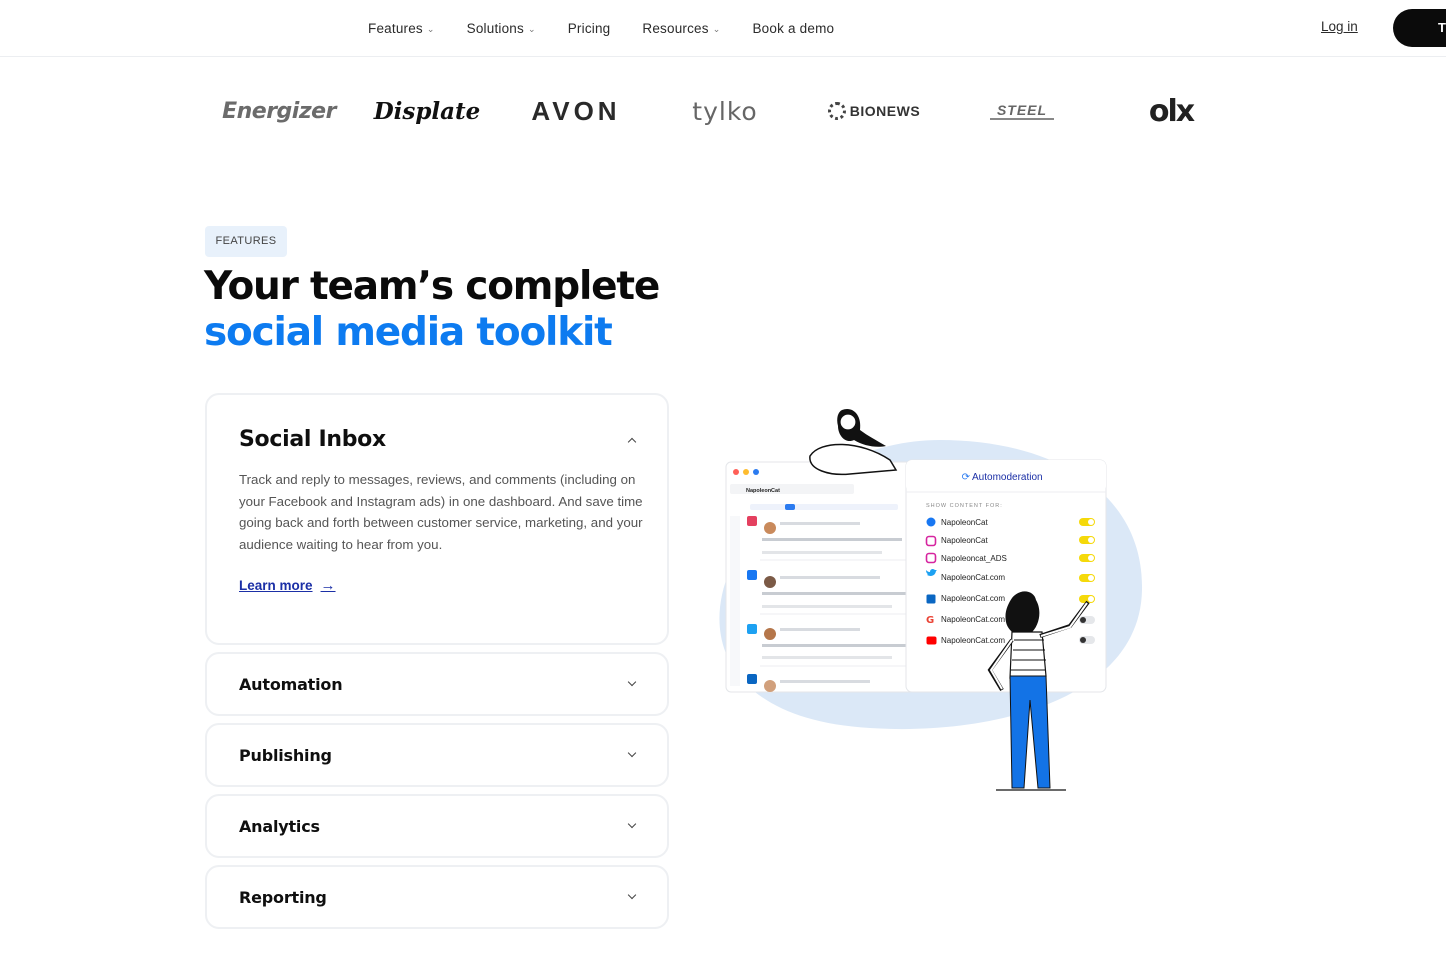  What do you see at coordinates (885, 111) in the screenshot?
I see `logo-bionews-text: BIONEWS` at bounding box center [885, 111].